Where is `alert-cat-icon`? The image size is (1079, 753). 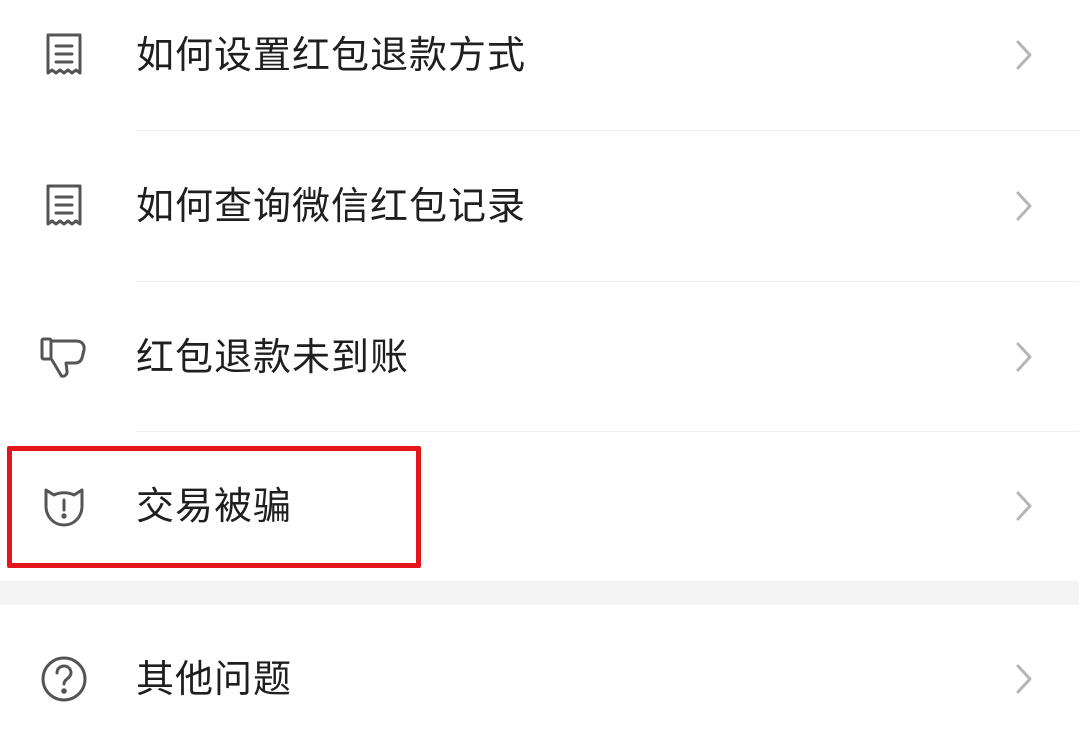 alert-cat-icon is located at coordinates (64, 506).